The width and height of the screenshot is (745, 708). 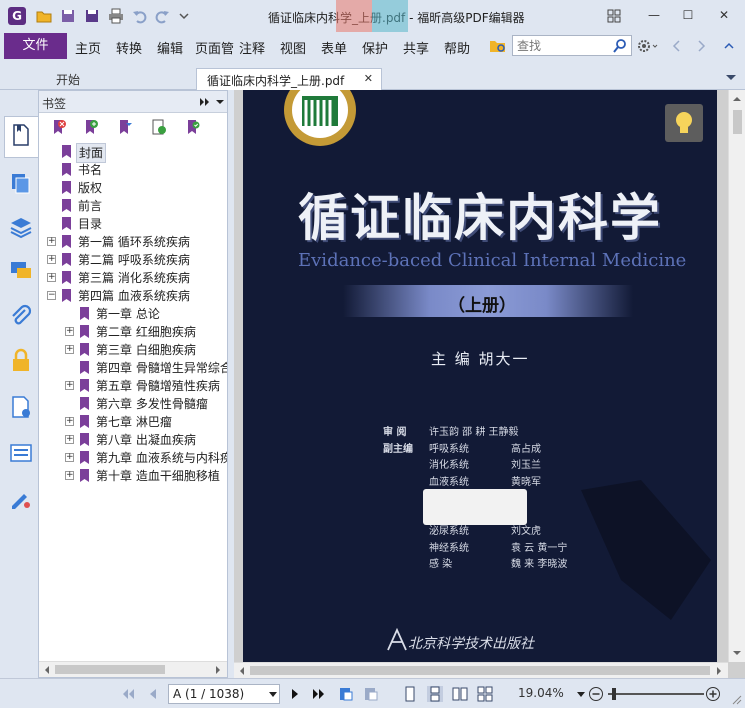 What do you see at coordinates (729, 46) in the screenshot?
I see `ribbon-collapse-icon` at bounding box center [729, 46].